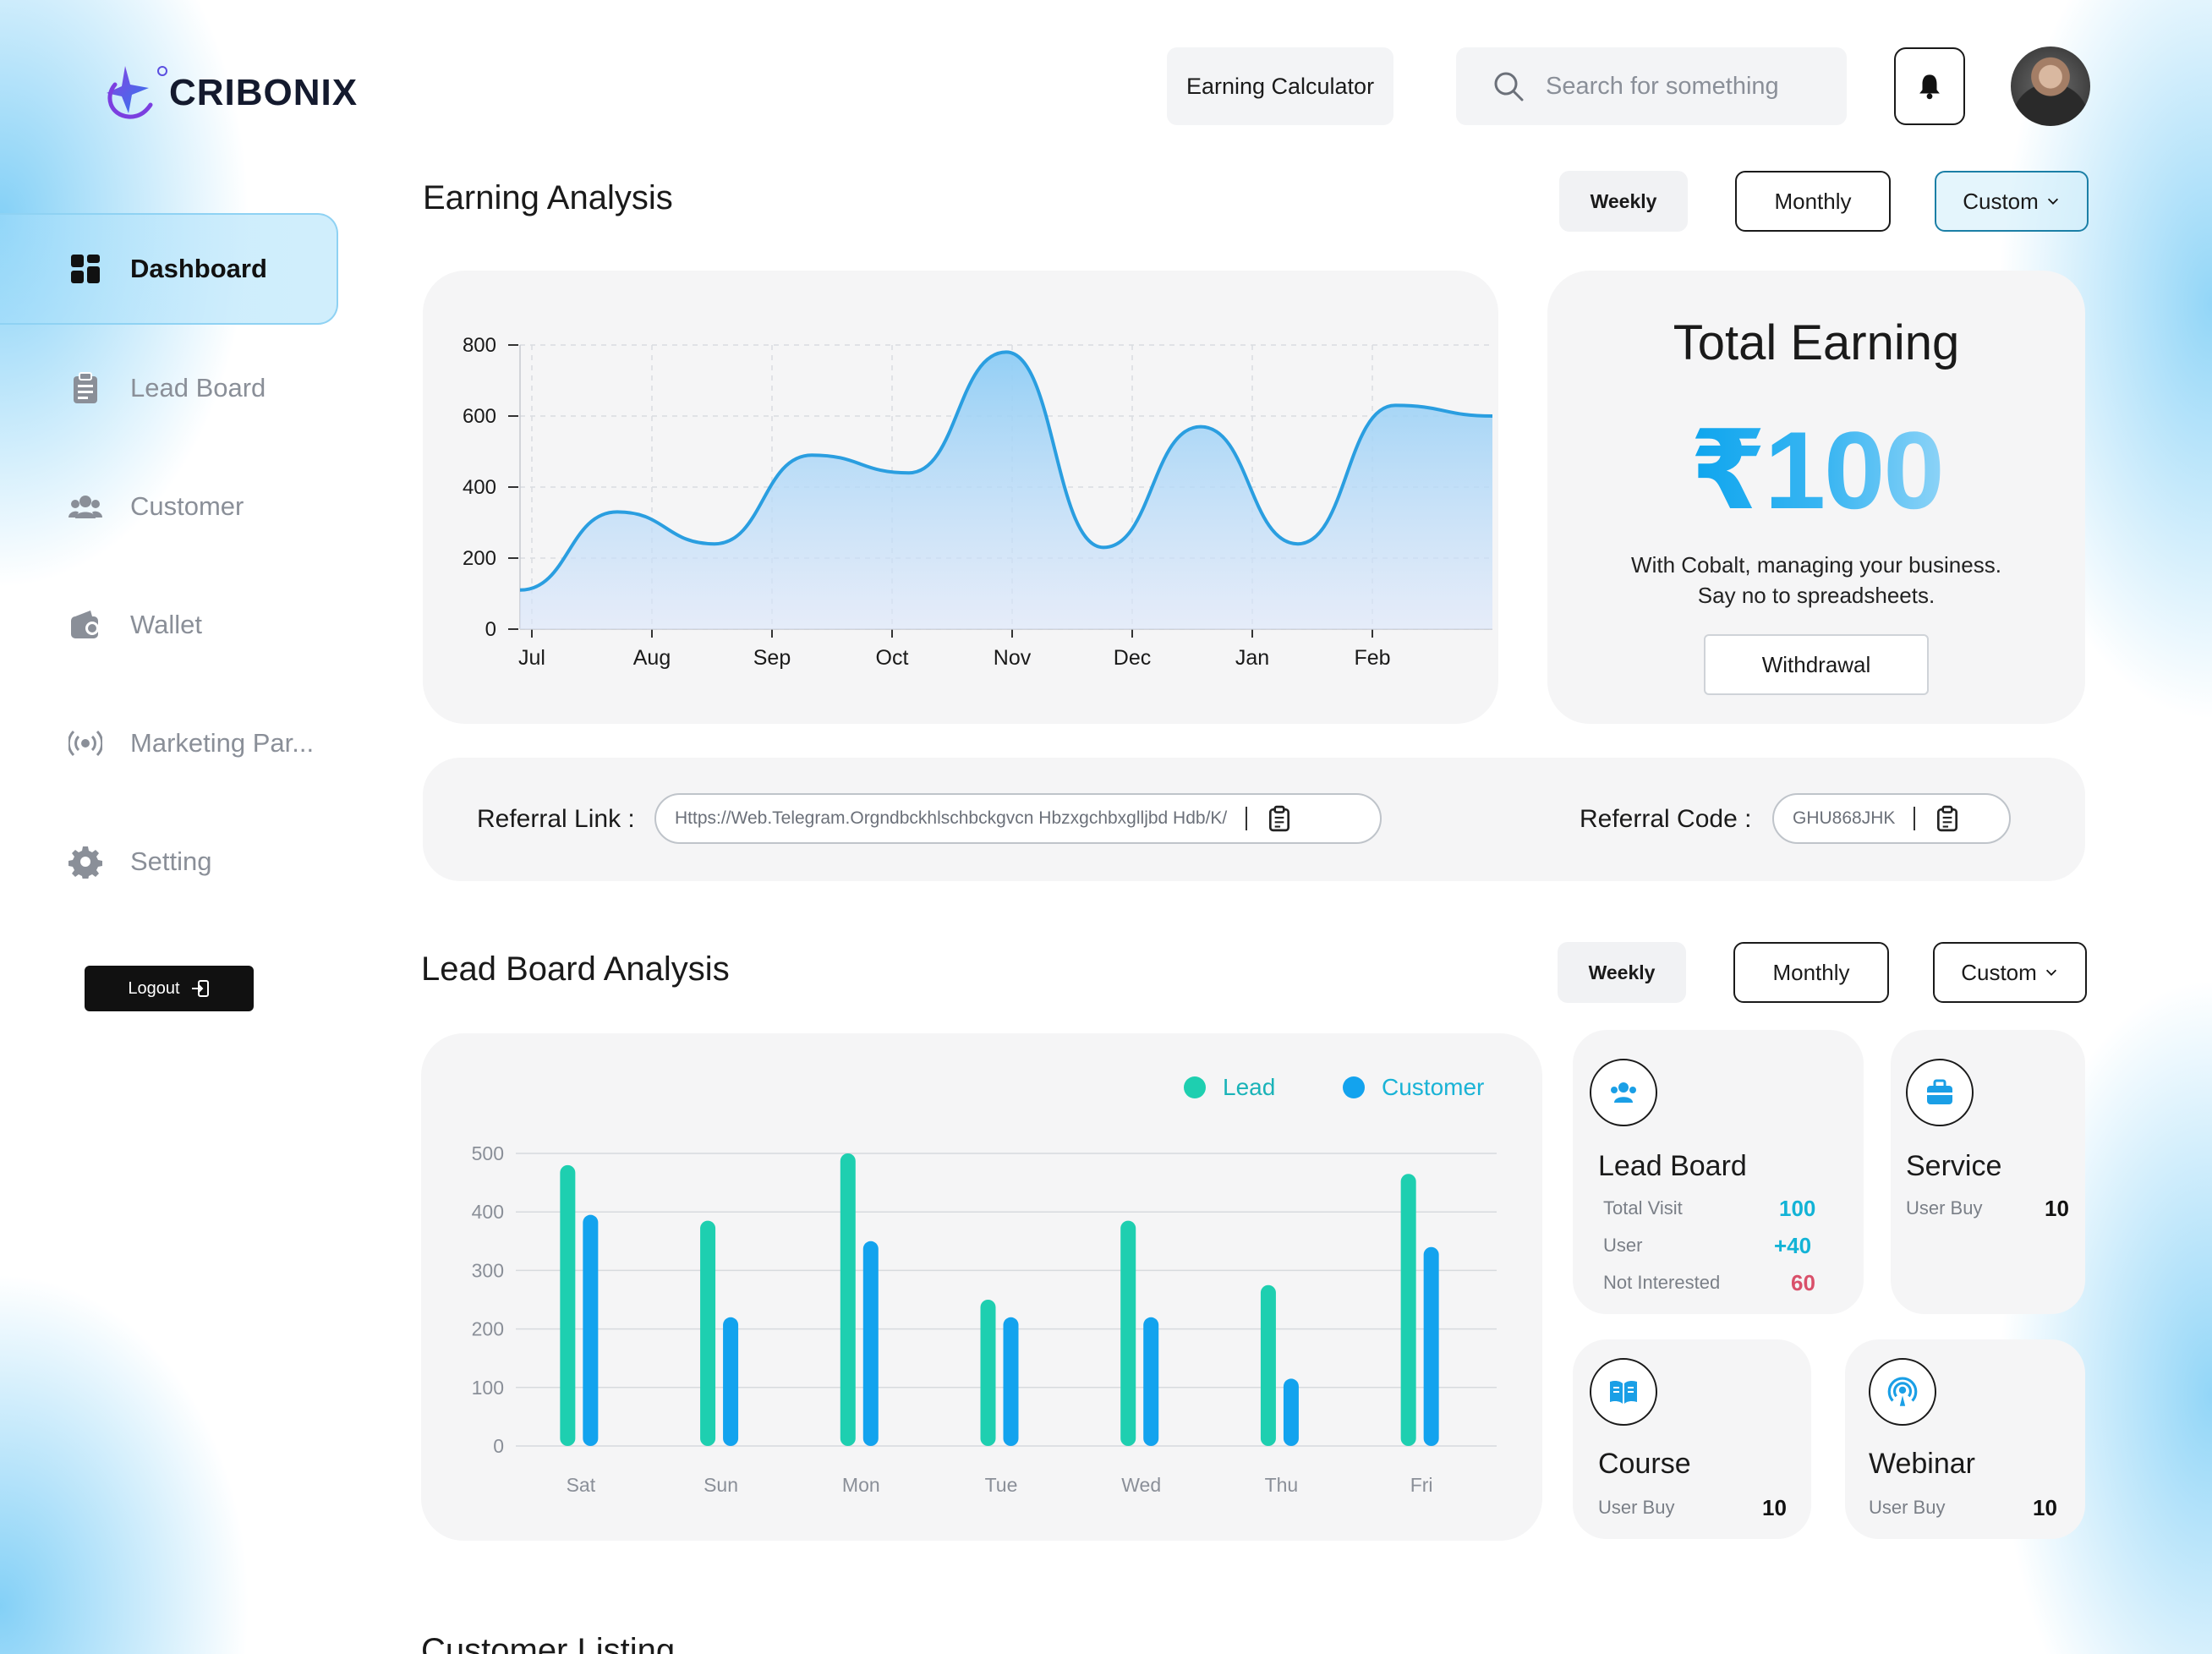  I want to click on y-tick-label: 400, so click(479, 487).